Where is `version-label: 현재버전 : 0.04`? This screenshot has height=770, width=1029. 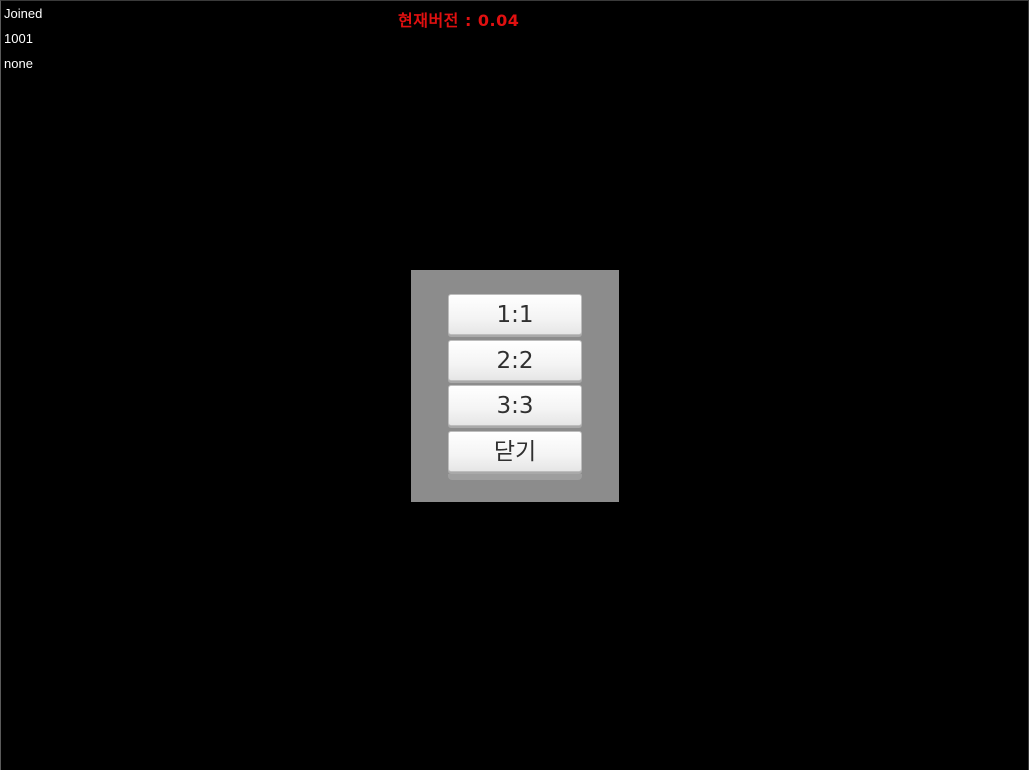
version-label: 현재버전 : 0.04 is located at coordinates (459, 20).